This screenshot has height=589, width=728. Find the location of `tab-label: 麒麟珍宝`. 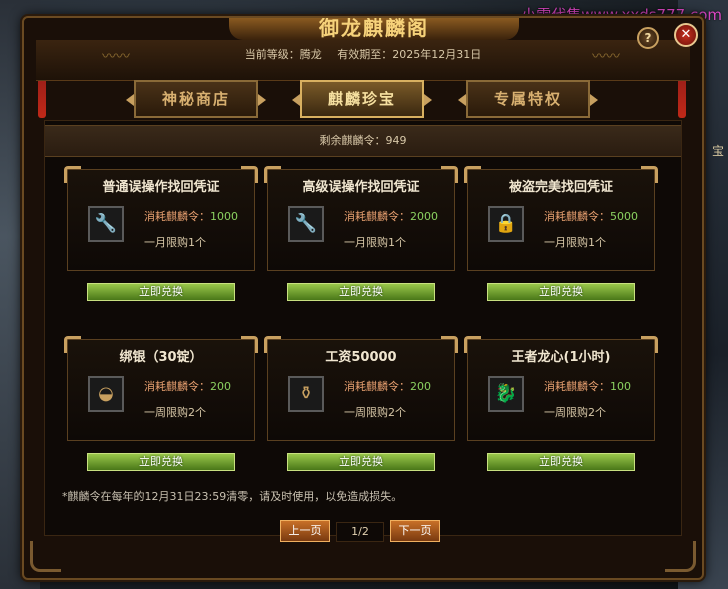

tab-label: 麒麟珍宝 is located at coordinates (361, 99).